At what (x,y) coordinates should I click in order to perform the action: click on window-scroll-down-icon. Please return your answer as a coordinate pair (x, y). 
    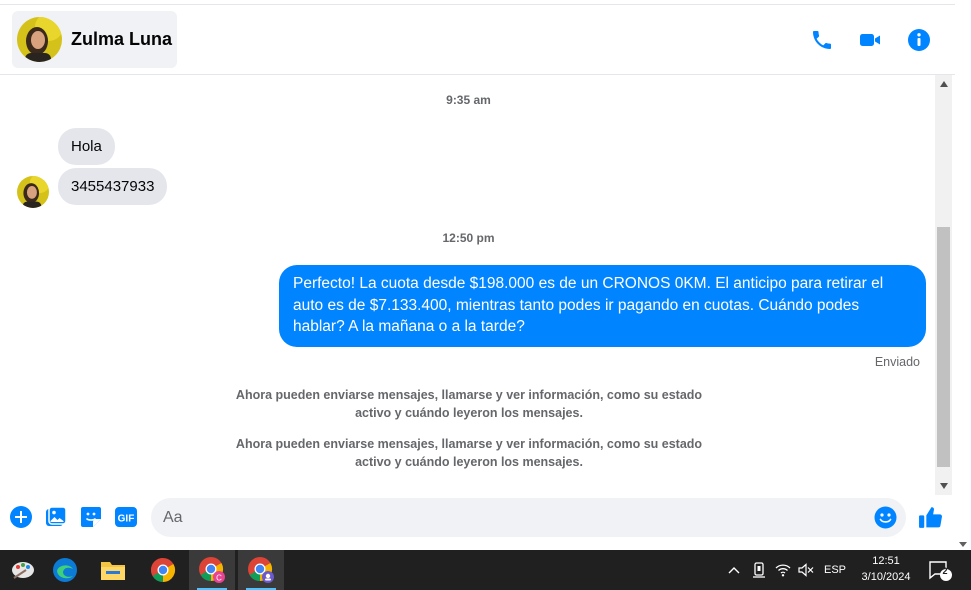
    Looking at the image, I should click on (963, 541).